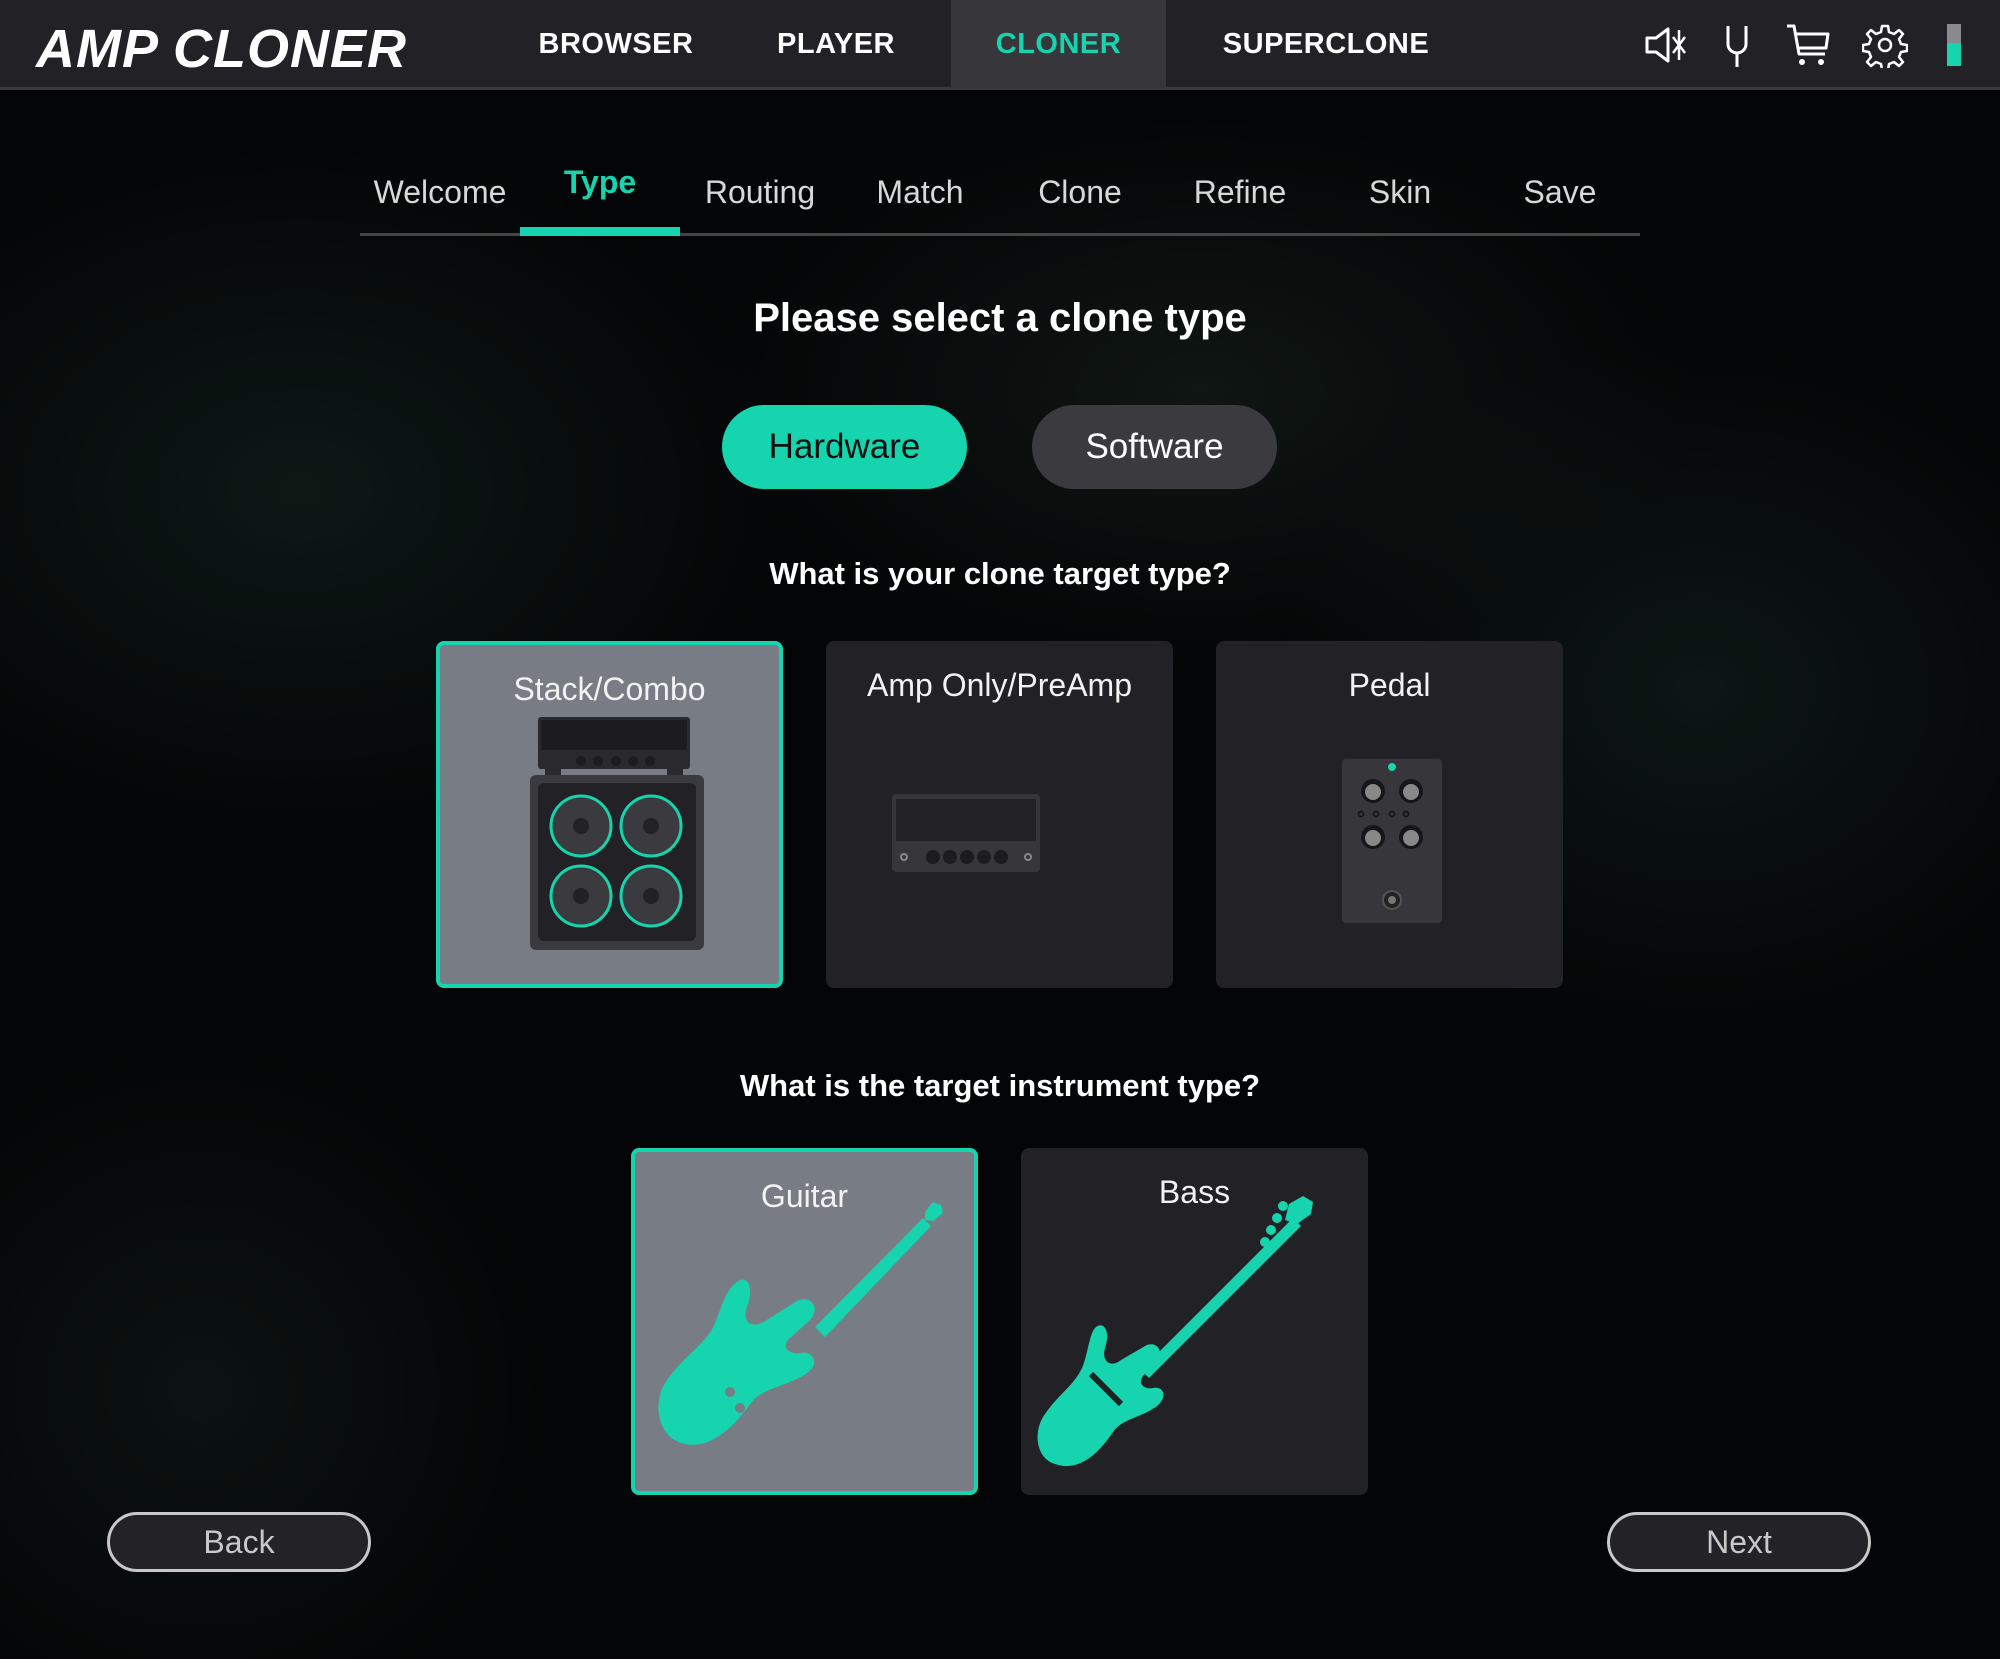 This screenshot has width=2000, height=1659. Describe the element at coordinates (1058, 44) in the screenshot. I see `nav-cloner: CLONER` at that location.